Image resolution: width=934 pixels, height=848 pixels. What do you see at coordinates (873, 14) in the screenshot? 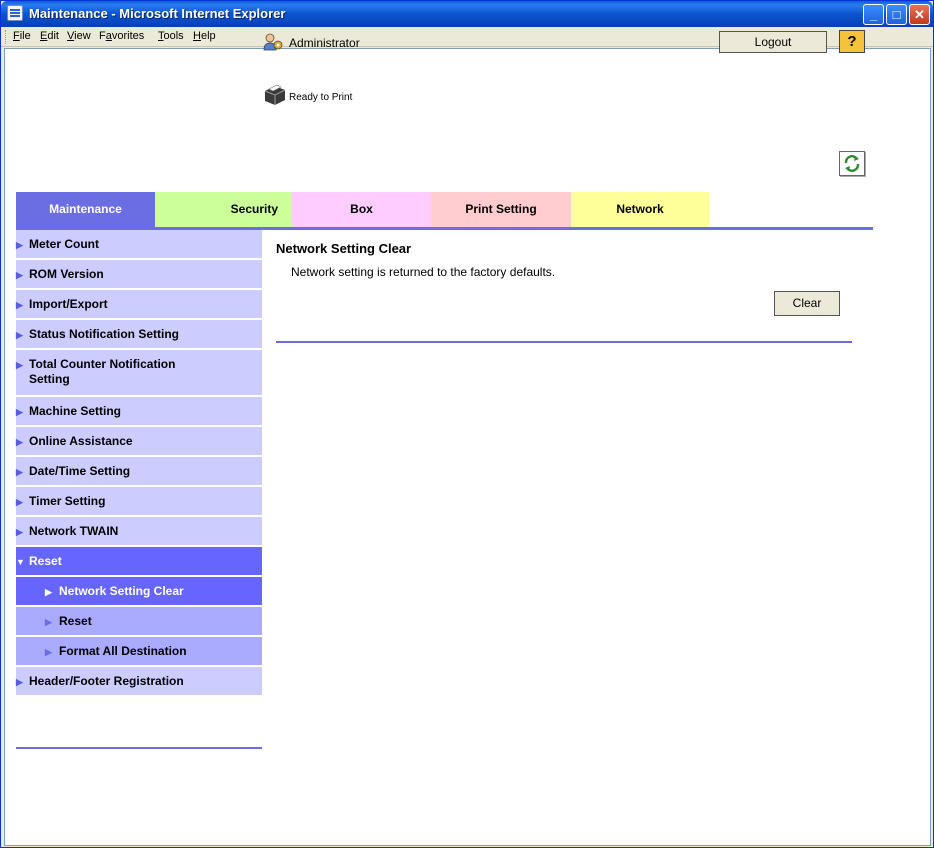
I see `minimize-button: _` at bounding box center [873, 14].